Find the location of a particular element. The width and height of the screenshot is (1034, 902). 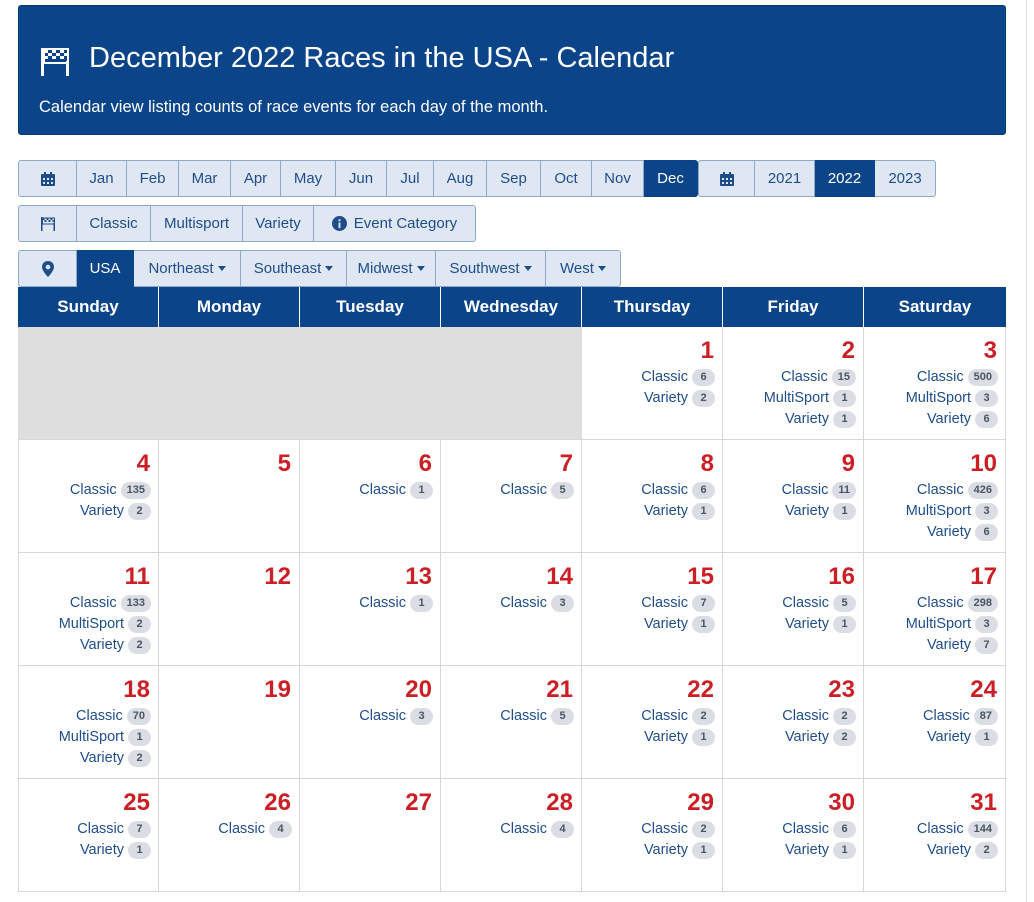

day-cell-5: 5 is located at coordinates (229, 496).